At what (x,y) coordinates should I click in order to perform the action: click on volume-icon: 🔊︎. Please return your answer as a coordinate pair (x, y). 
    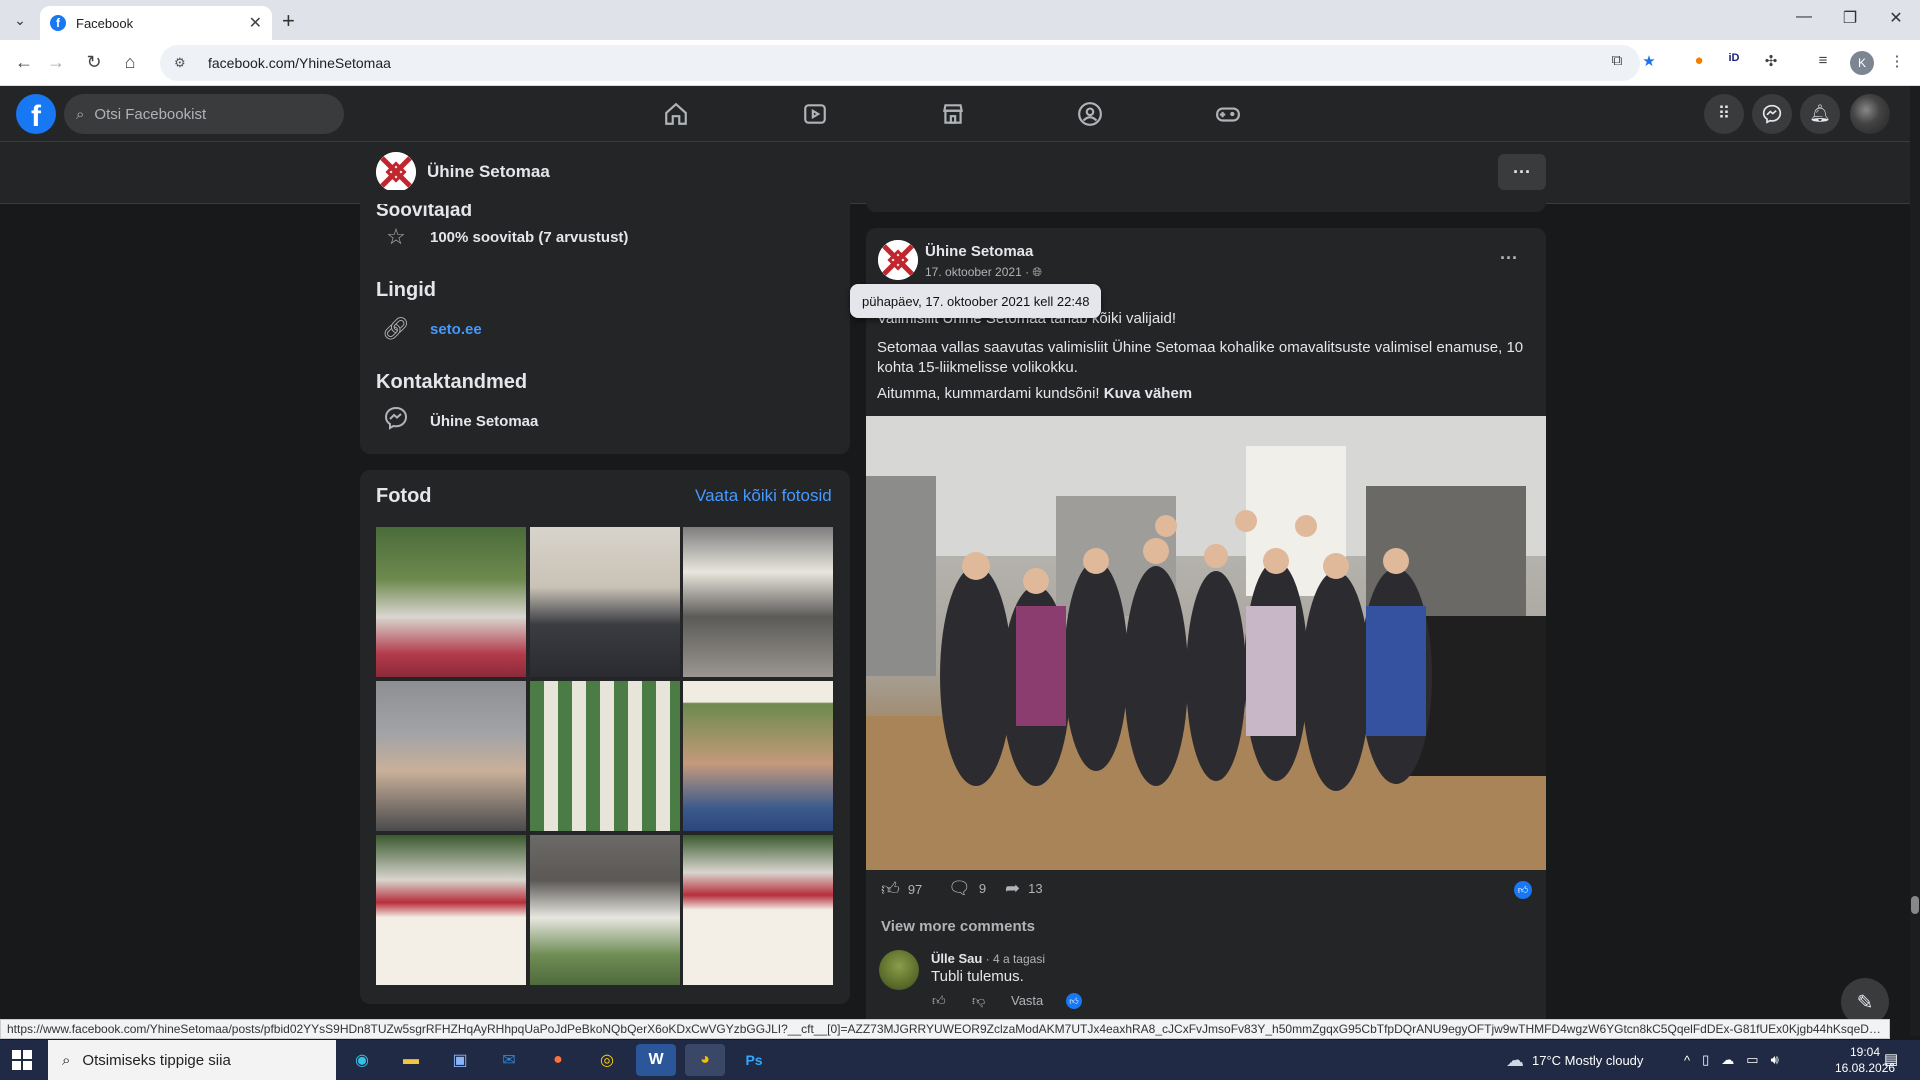
    Looking at the image, I should click on (1775, 1060).